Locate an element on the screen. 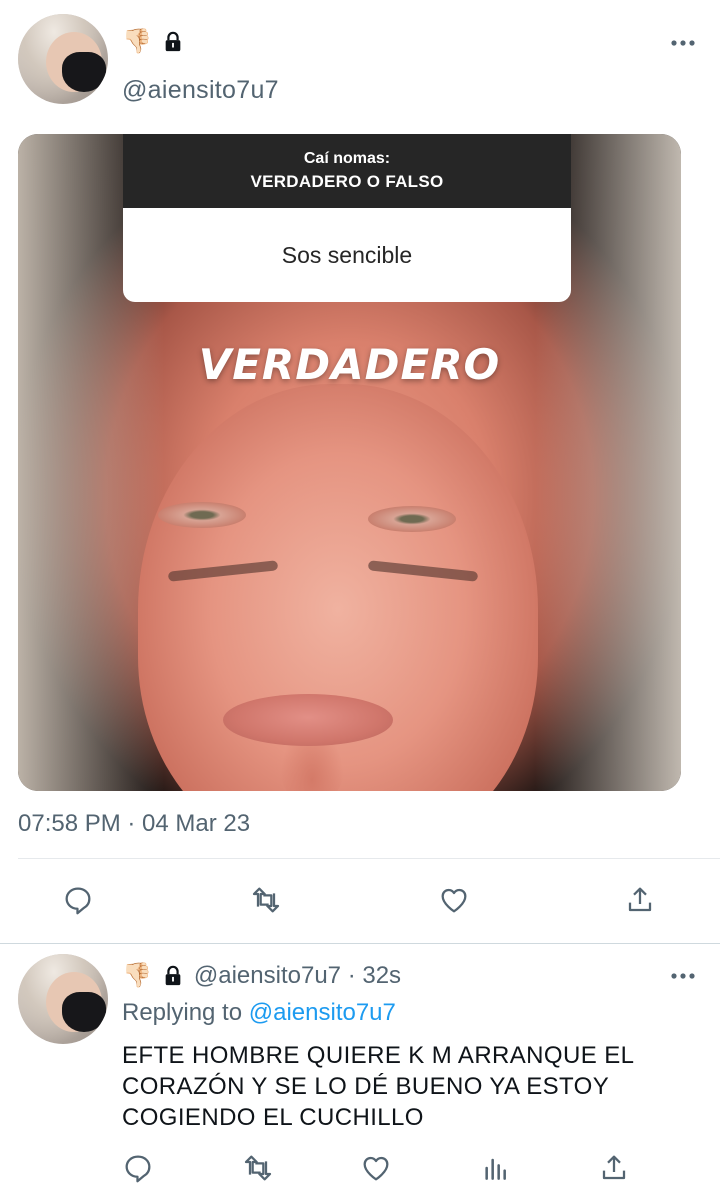  analytics-icon is located at coordinates (496, 1168).